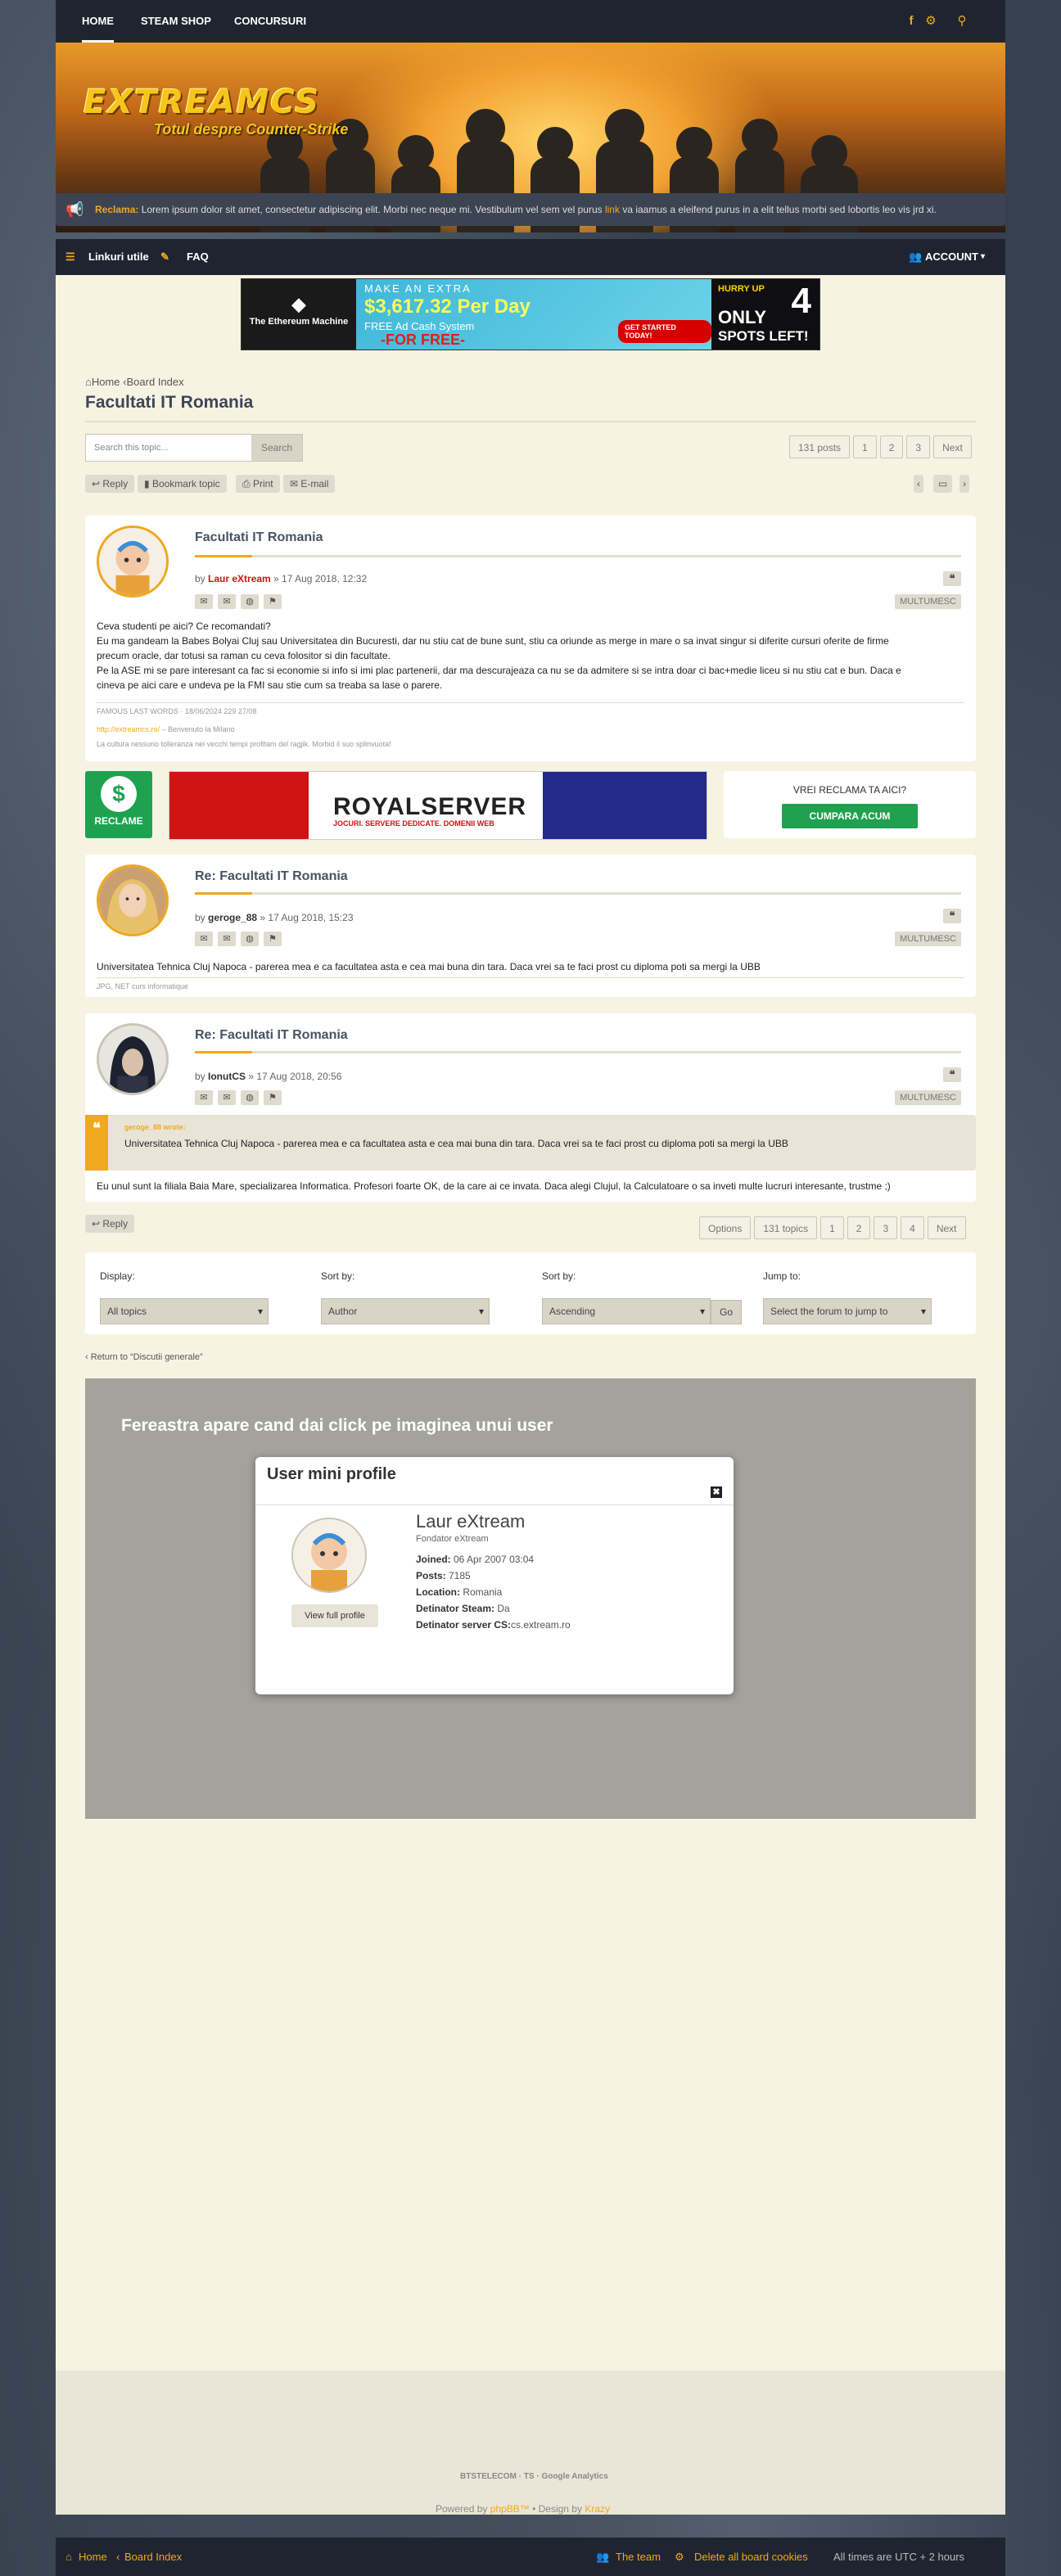 The height and width of the screenshot is (2576, 1061). What do you see at coordinates (281, 578) in the screenshot?
I see `post-author-line: by Laur eXtream » 17 Aug 2018, 12:32` at bounding box center [281, 578].